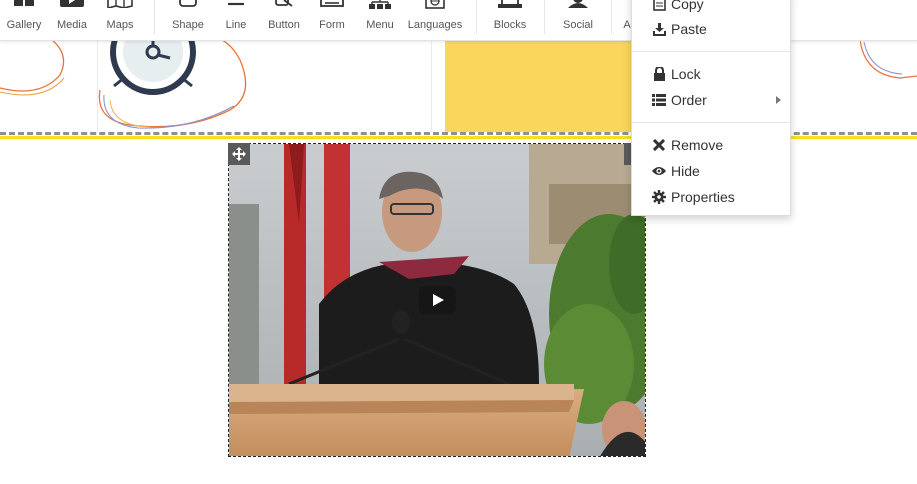  I want to click on move-handle, so click(239, 154).